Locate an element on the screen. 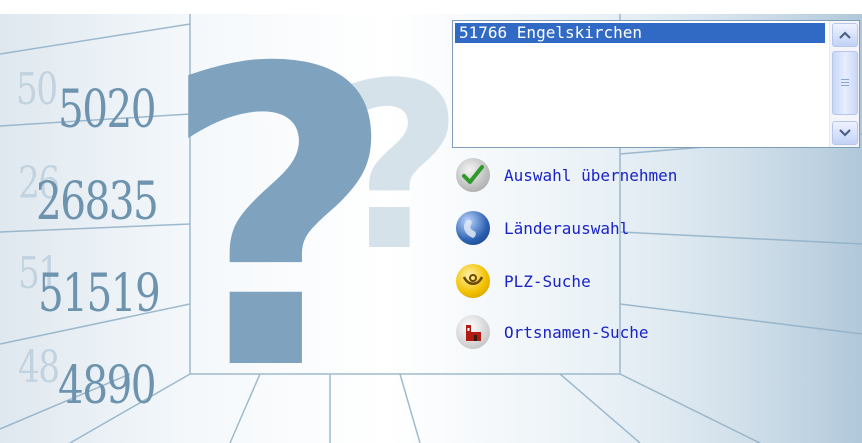  checkmark-icon is located at coordinates (473, 175).